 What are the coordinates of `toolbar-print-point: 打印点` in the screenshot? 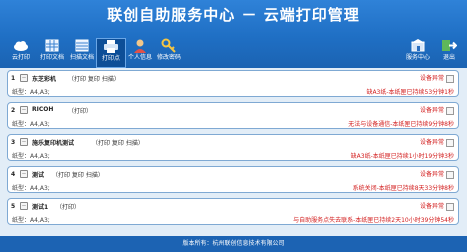 It's located at (111, 53).